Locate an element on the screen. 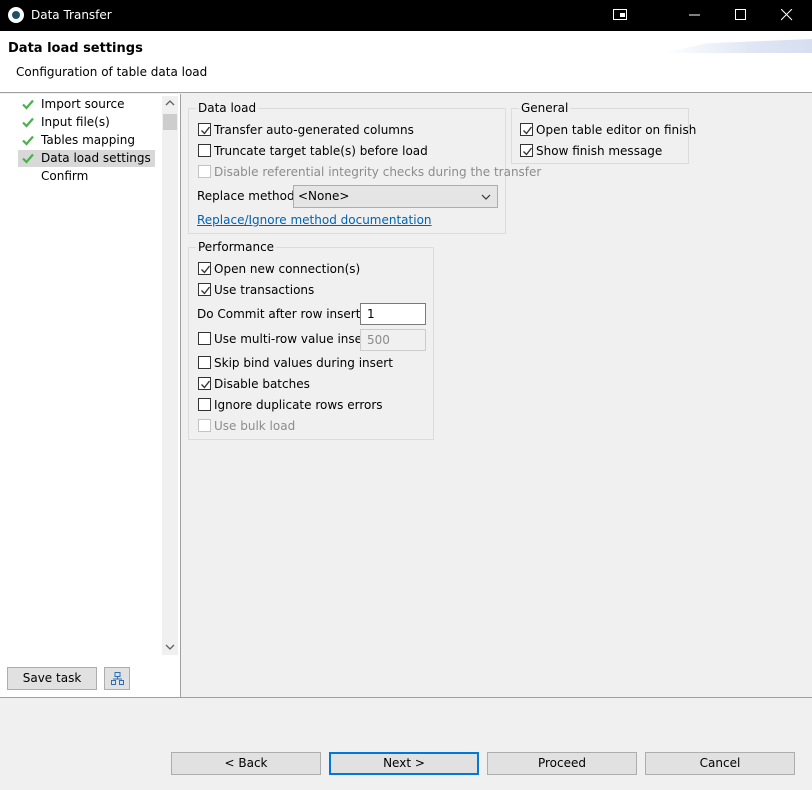 The width and height of the screenshot is (812, 790). data-load-legend: Data load is located at coordinates (227, 108).